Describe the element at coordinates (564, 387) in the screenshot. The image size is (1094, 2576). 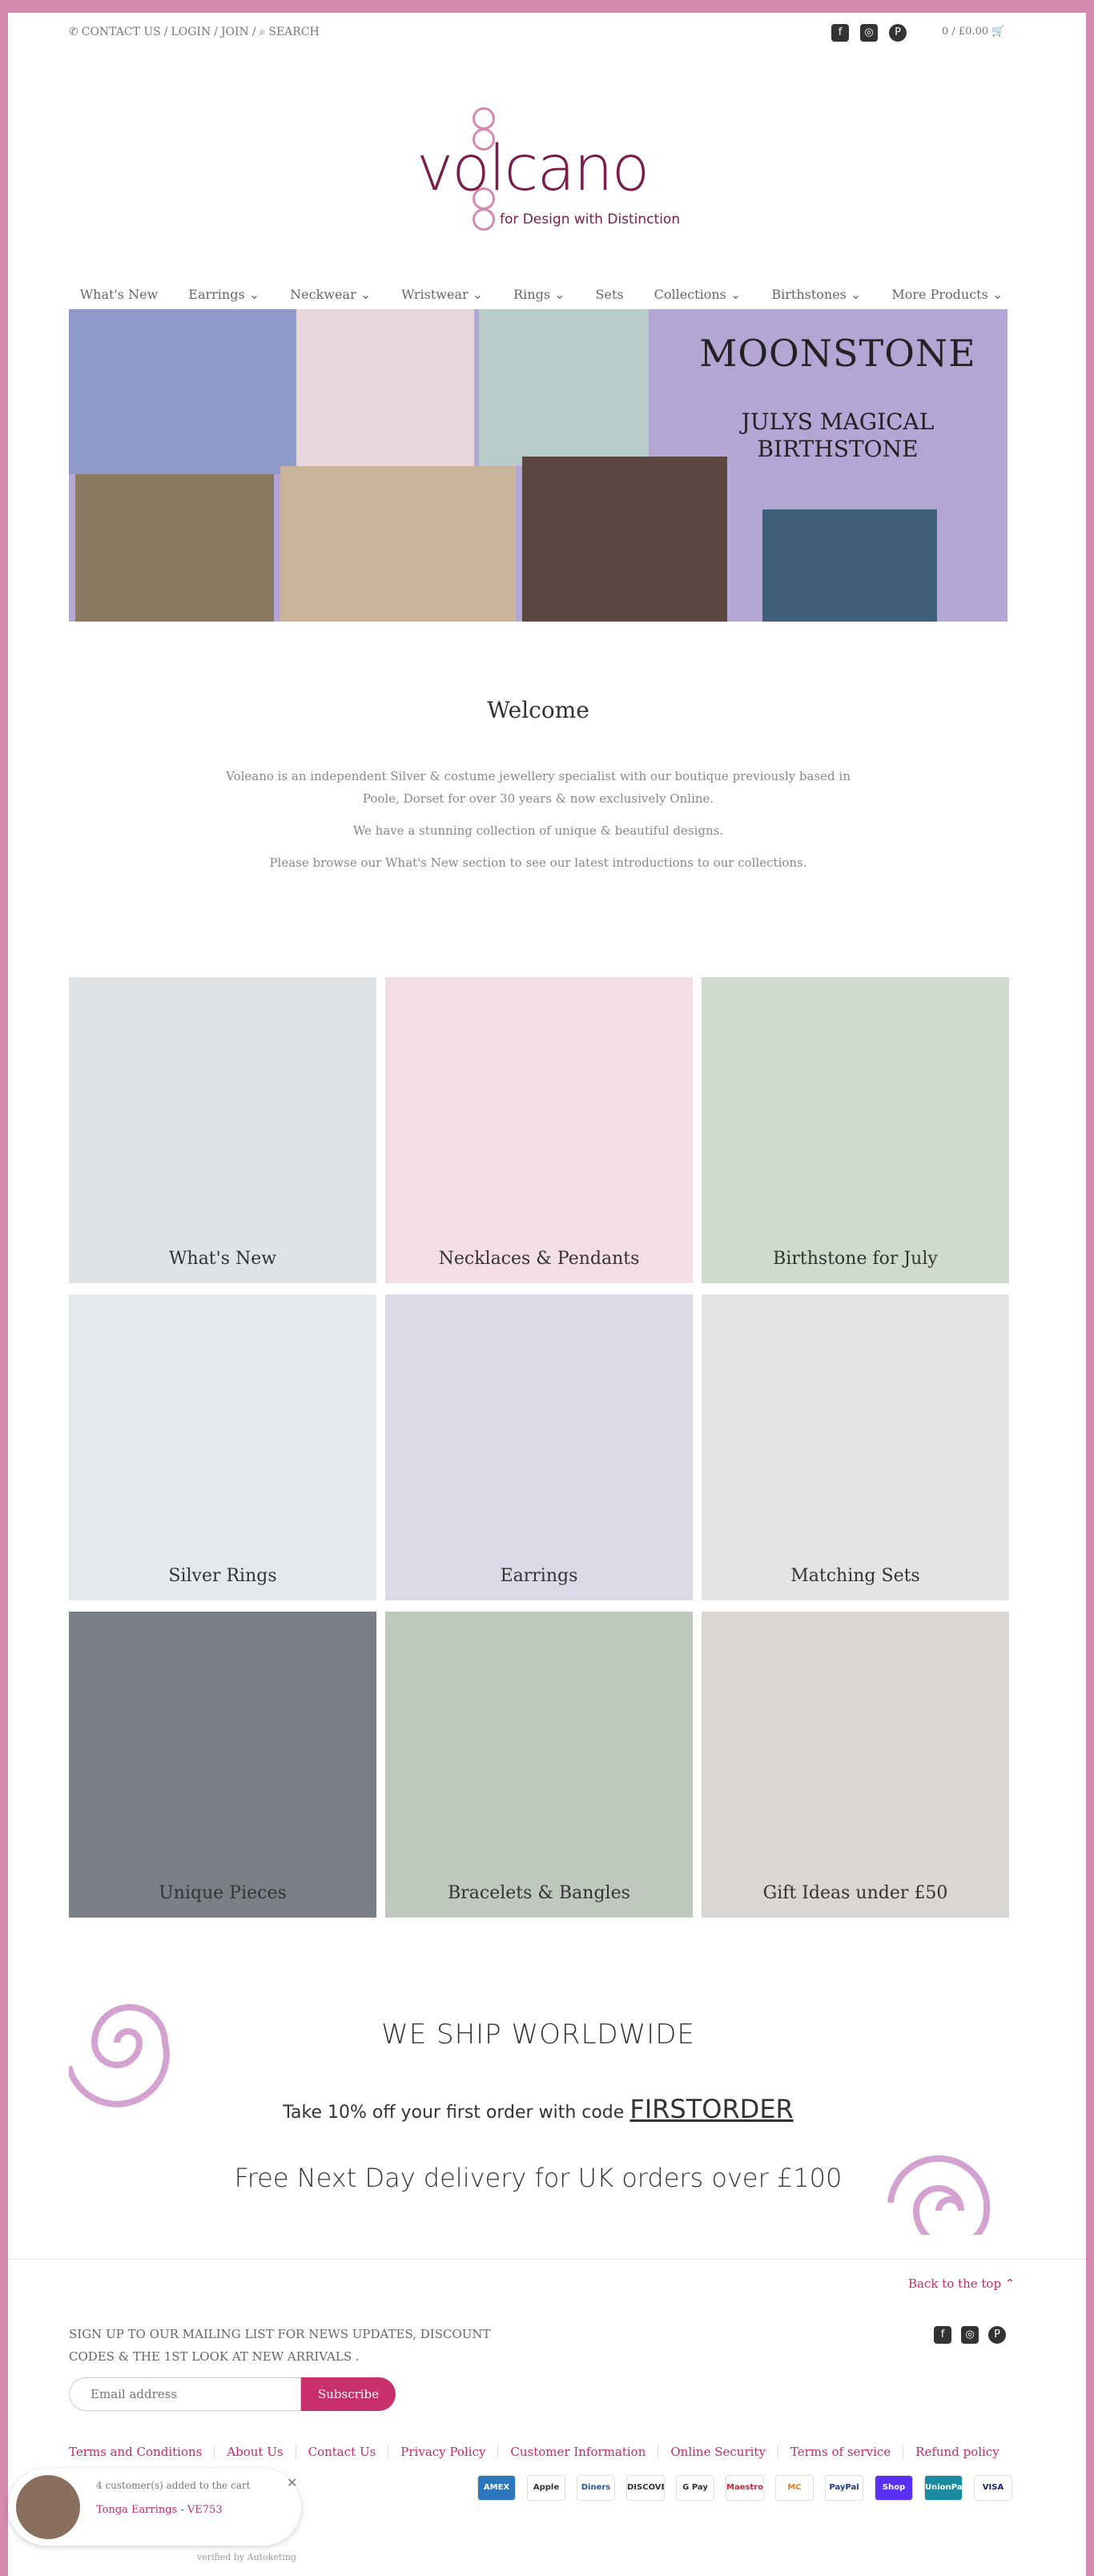
I see `hero-photo-ring-leaves` at that location.